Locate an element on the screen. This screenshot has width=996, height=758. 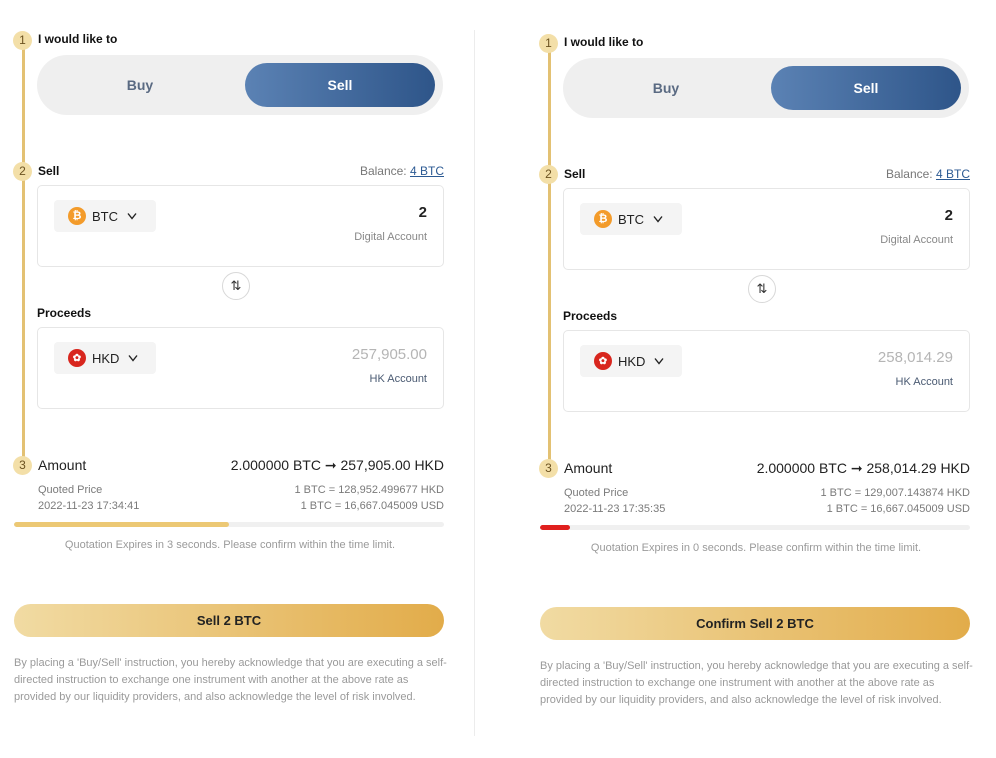
confirm-sell-button: Confirm Sell 2 BTC is located at coordinates (755, 623).